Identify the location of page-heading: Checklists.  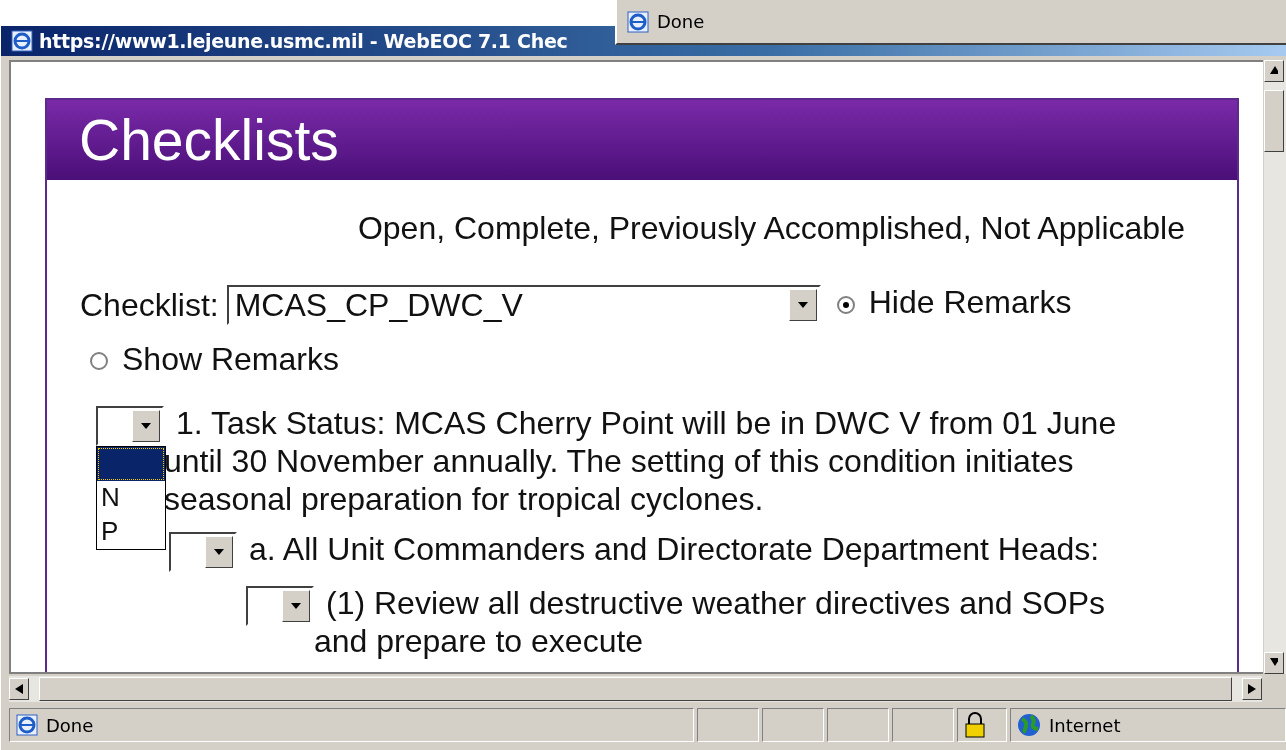
(209, 140).